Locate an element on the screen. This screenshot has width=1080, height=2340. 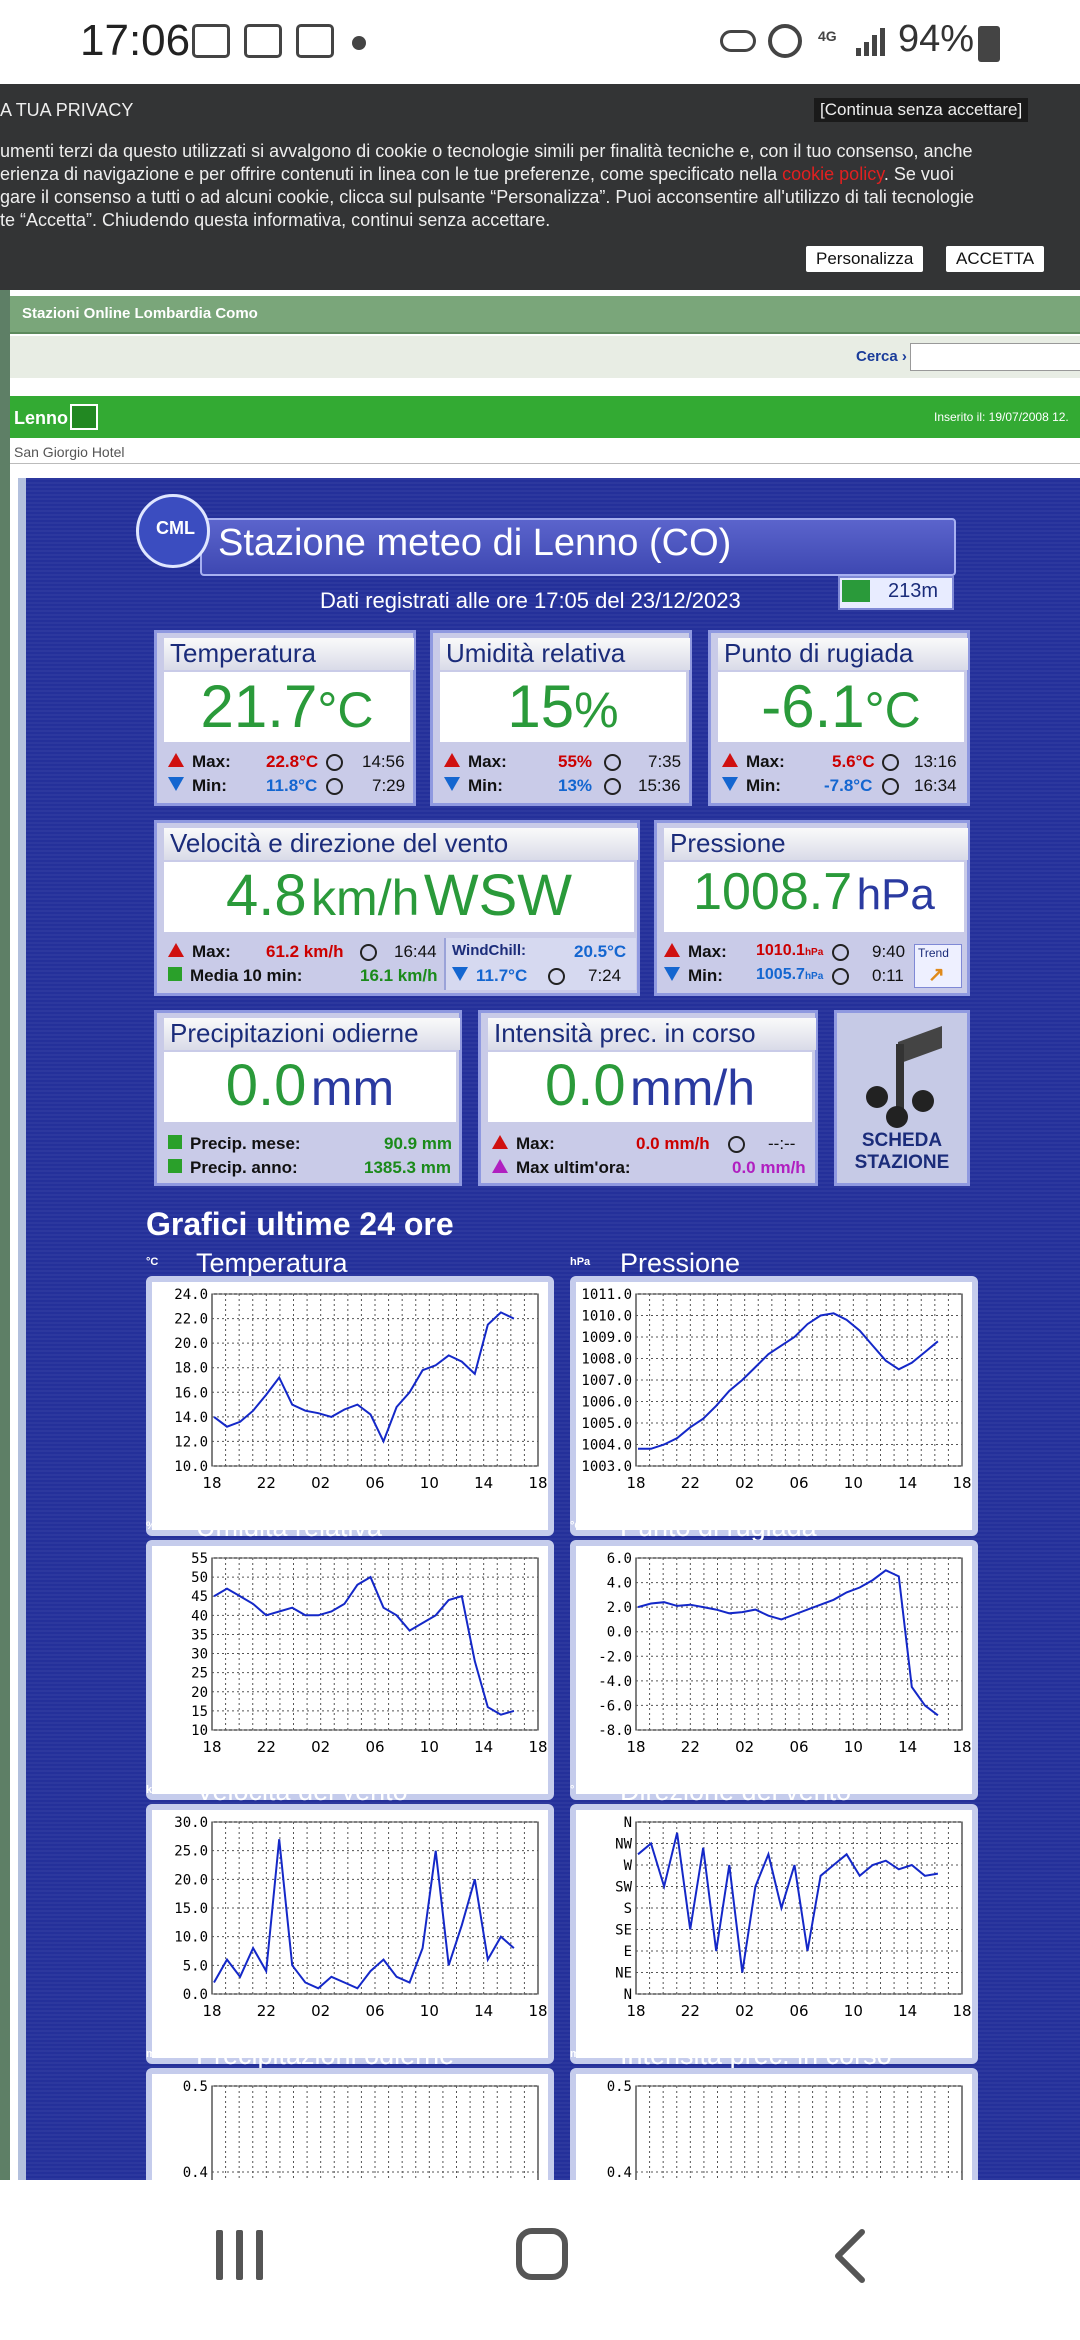
y-tick-label: 1011.0 is located at coordinates (606, 1295).